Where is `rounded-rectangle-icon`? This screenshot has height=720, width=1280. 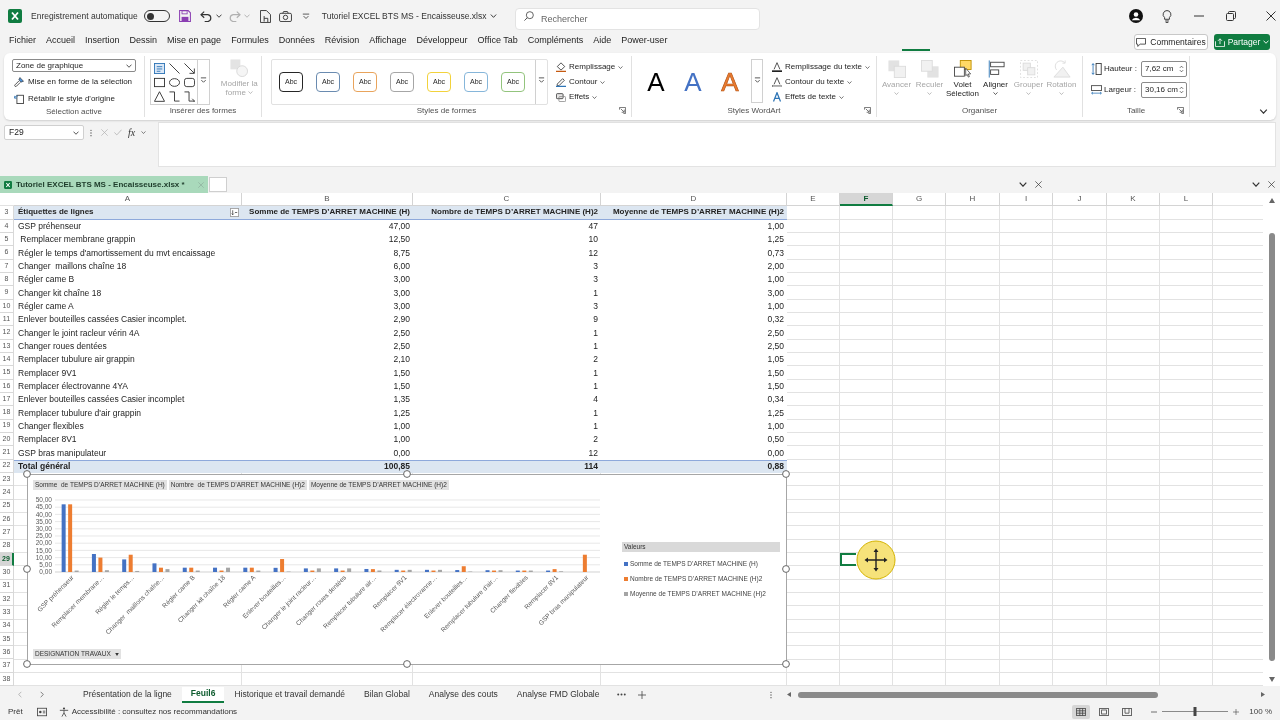 rounded-rectangle-icon is located at coordinates (190, 82).